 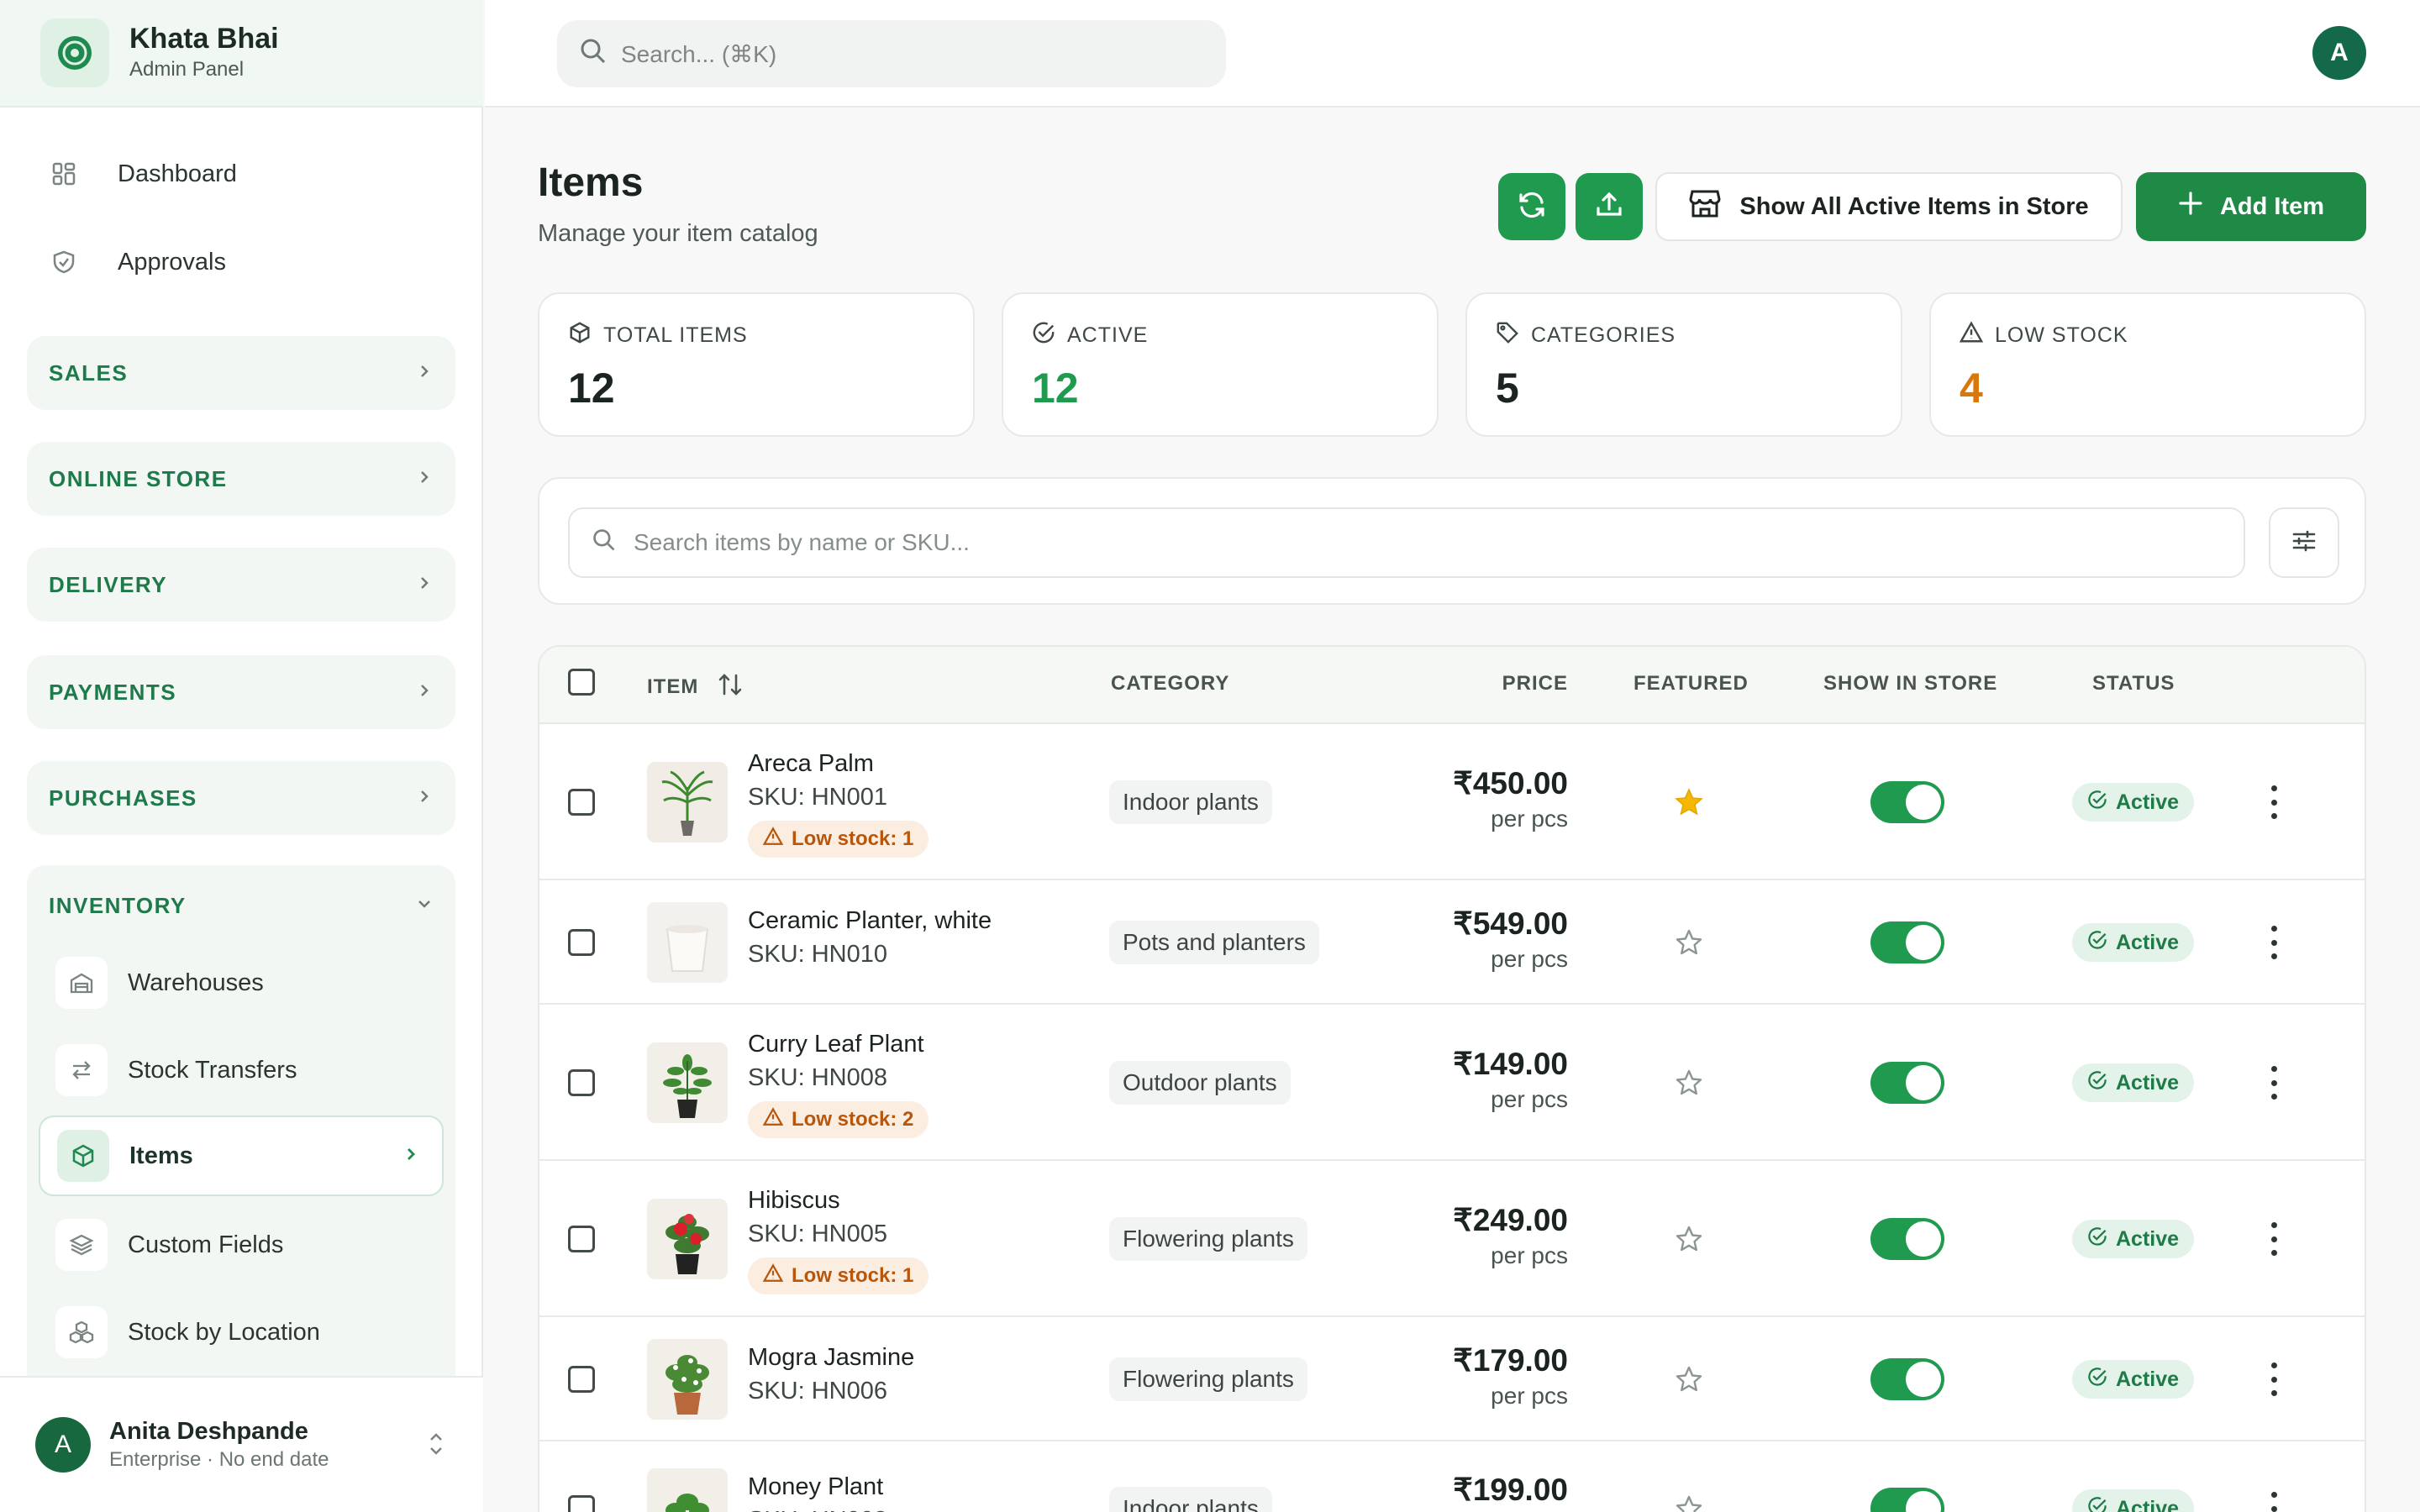 I want to click on nav-group-delivery-label: DELIVERY, so click(x=109, y=584).